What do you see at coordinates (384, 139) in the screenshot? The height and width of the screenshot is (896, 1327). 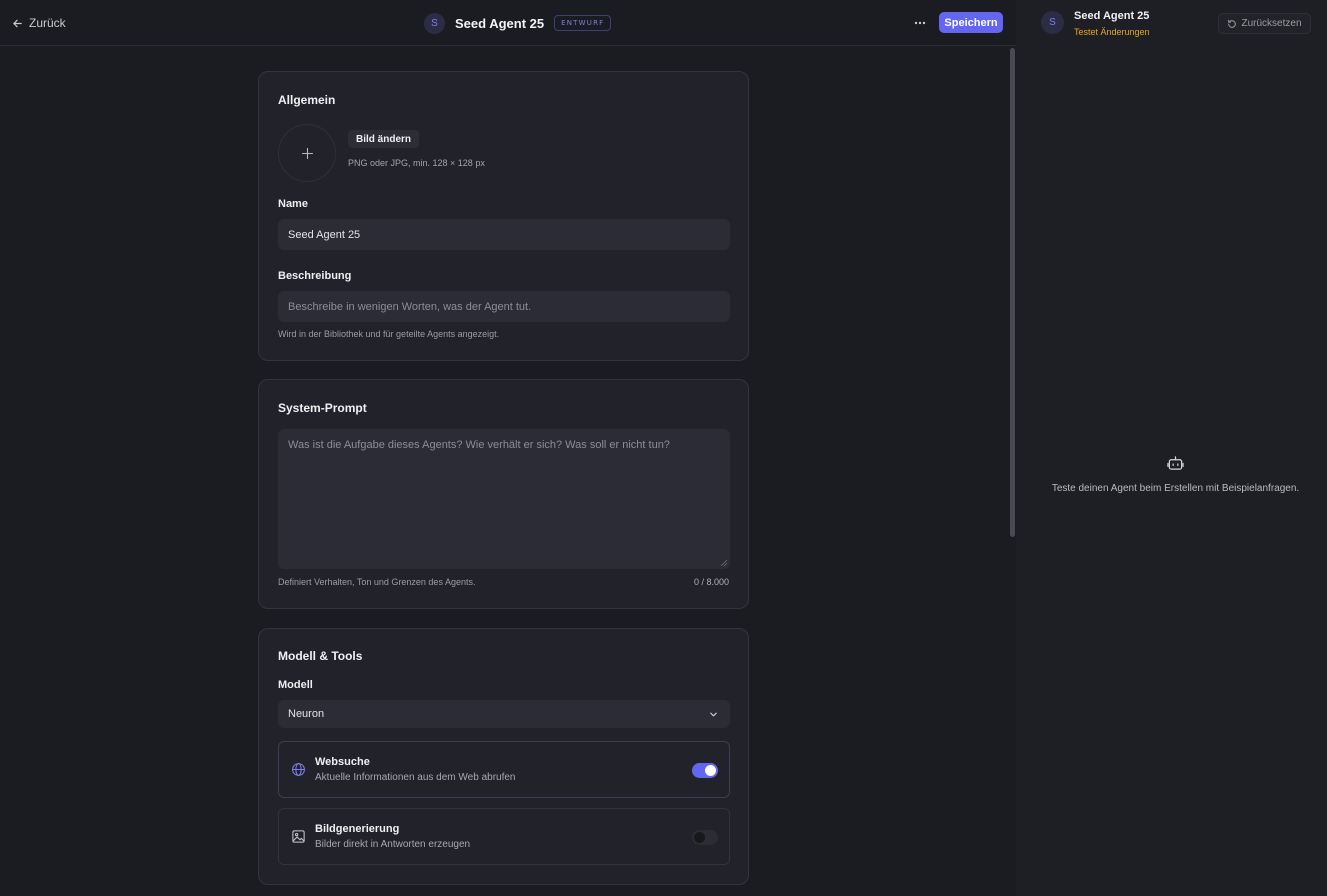 I see `change-image-button: Bild ändern` at bounding box center [384, 139].